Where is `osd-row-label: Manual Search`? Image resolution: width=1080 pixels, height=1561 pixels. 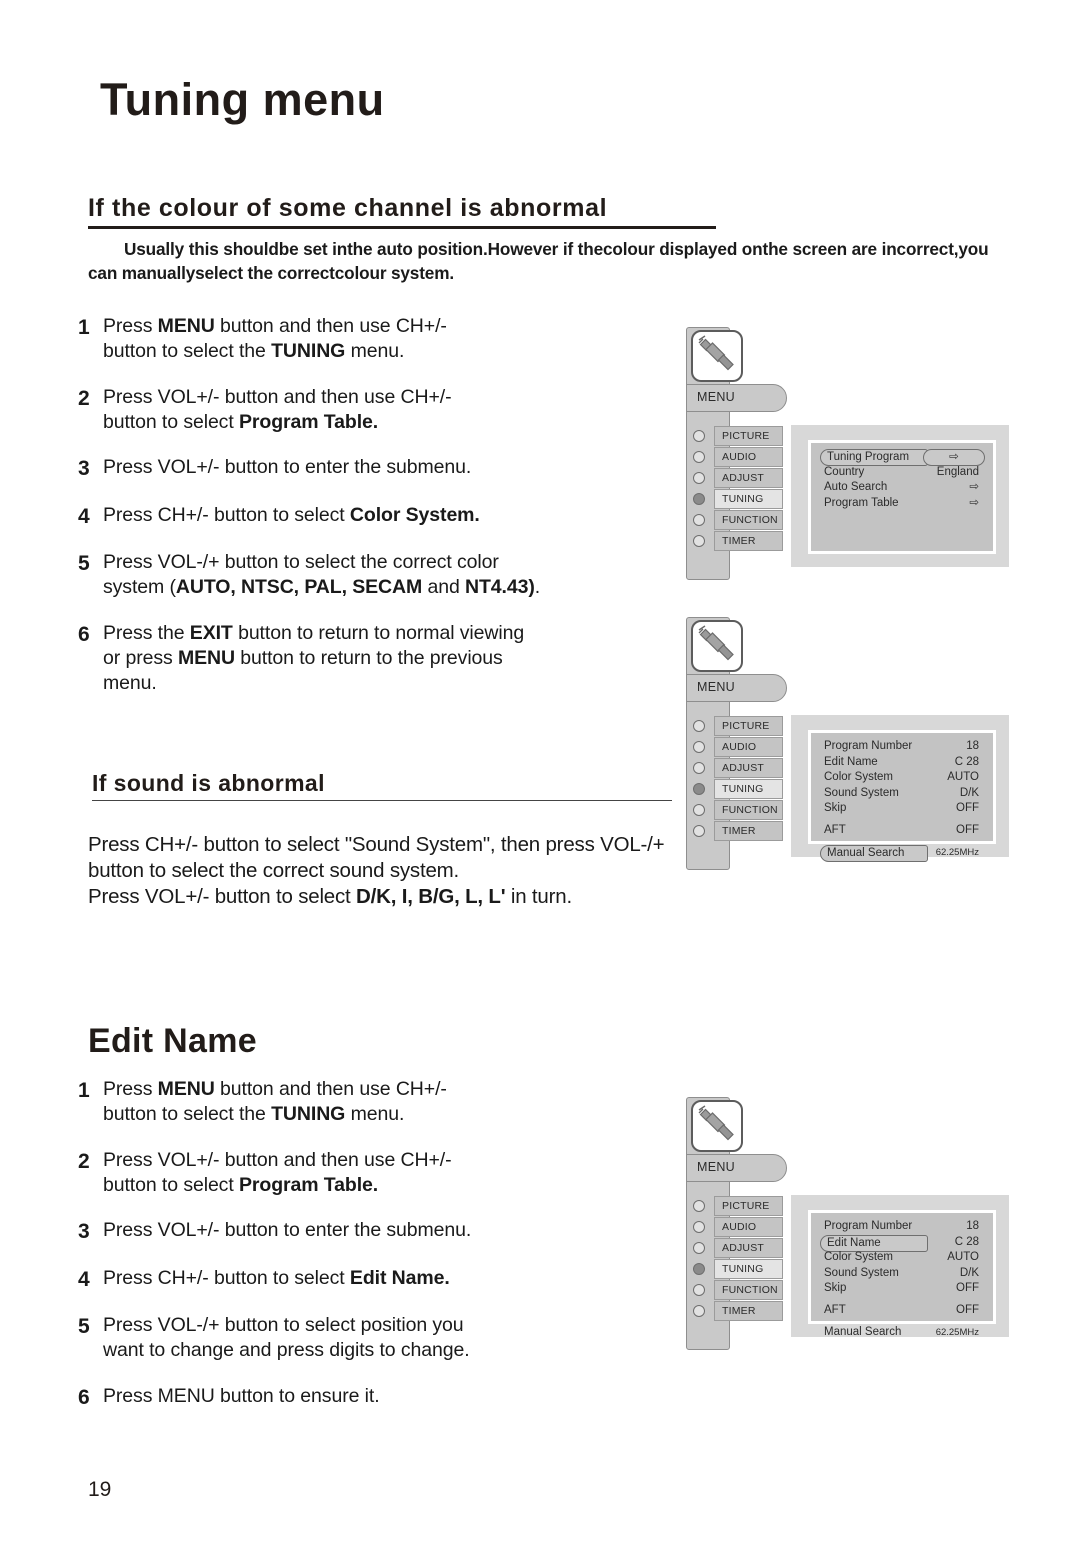 osd-row-label: Manual Search is located at coordinates (863, 1332).